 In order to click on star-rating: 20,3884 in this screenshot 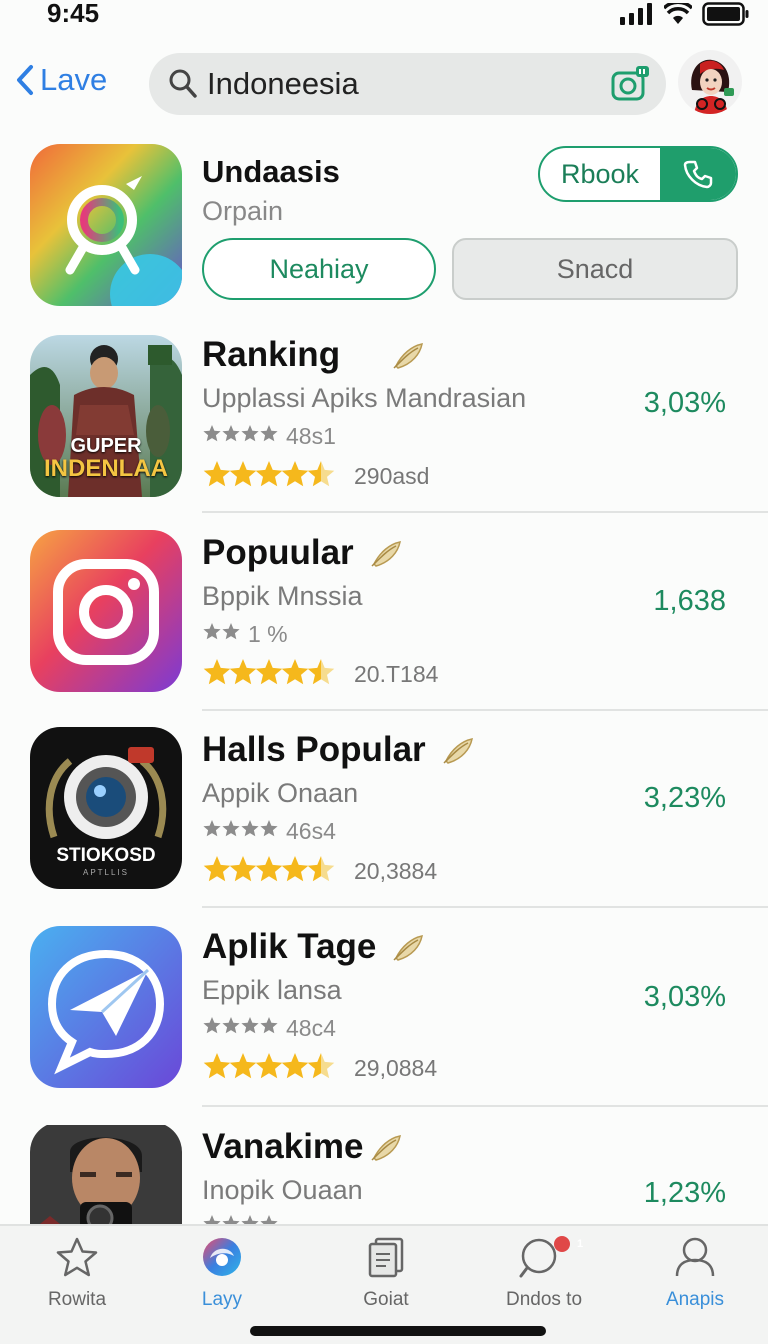, I will do `click(319, 871)`.